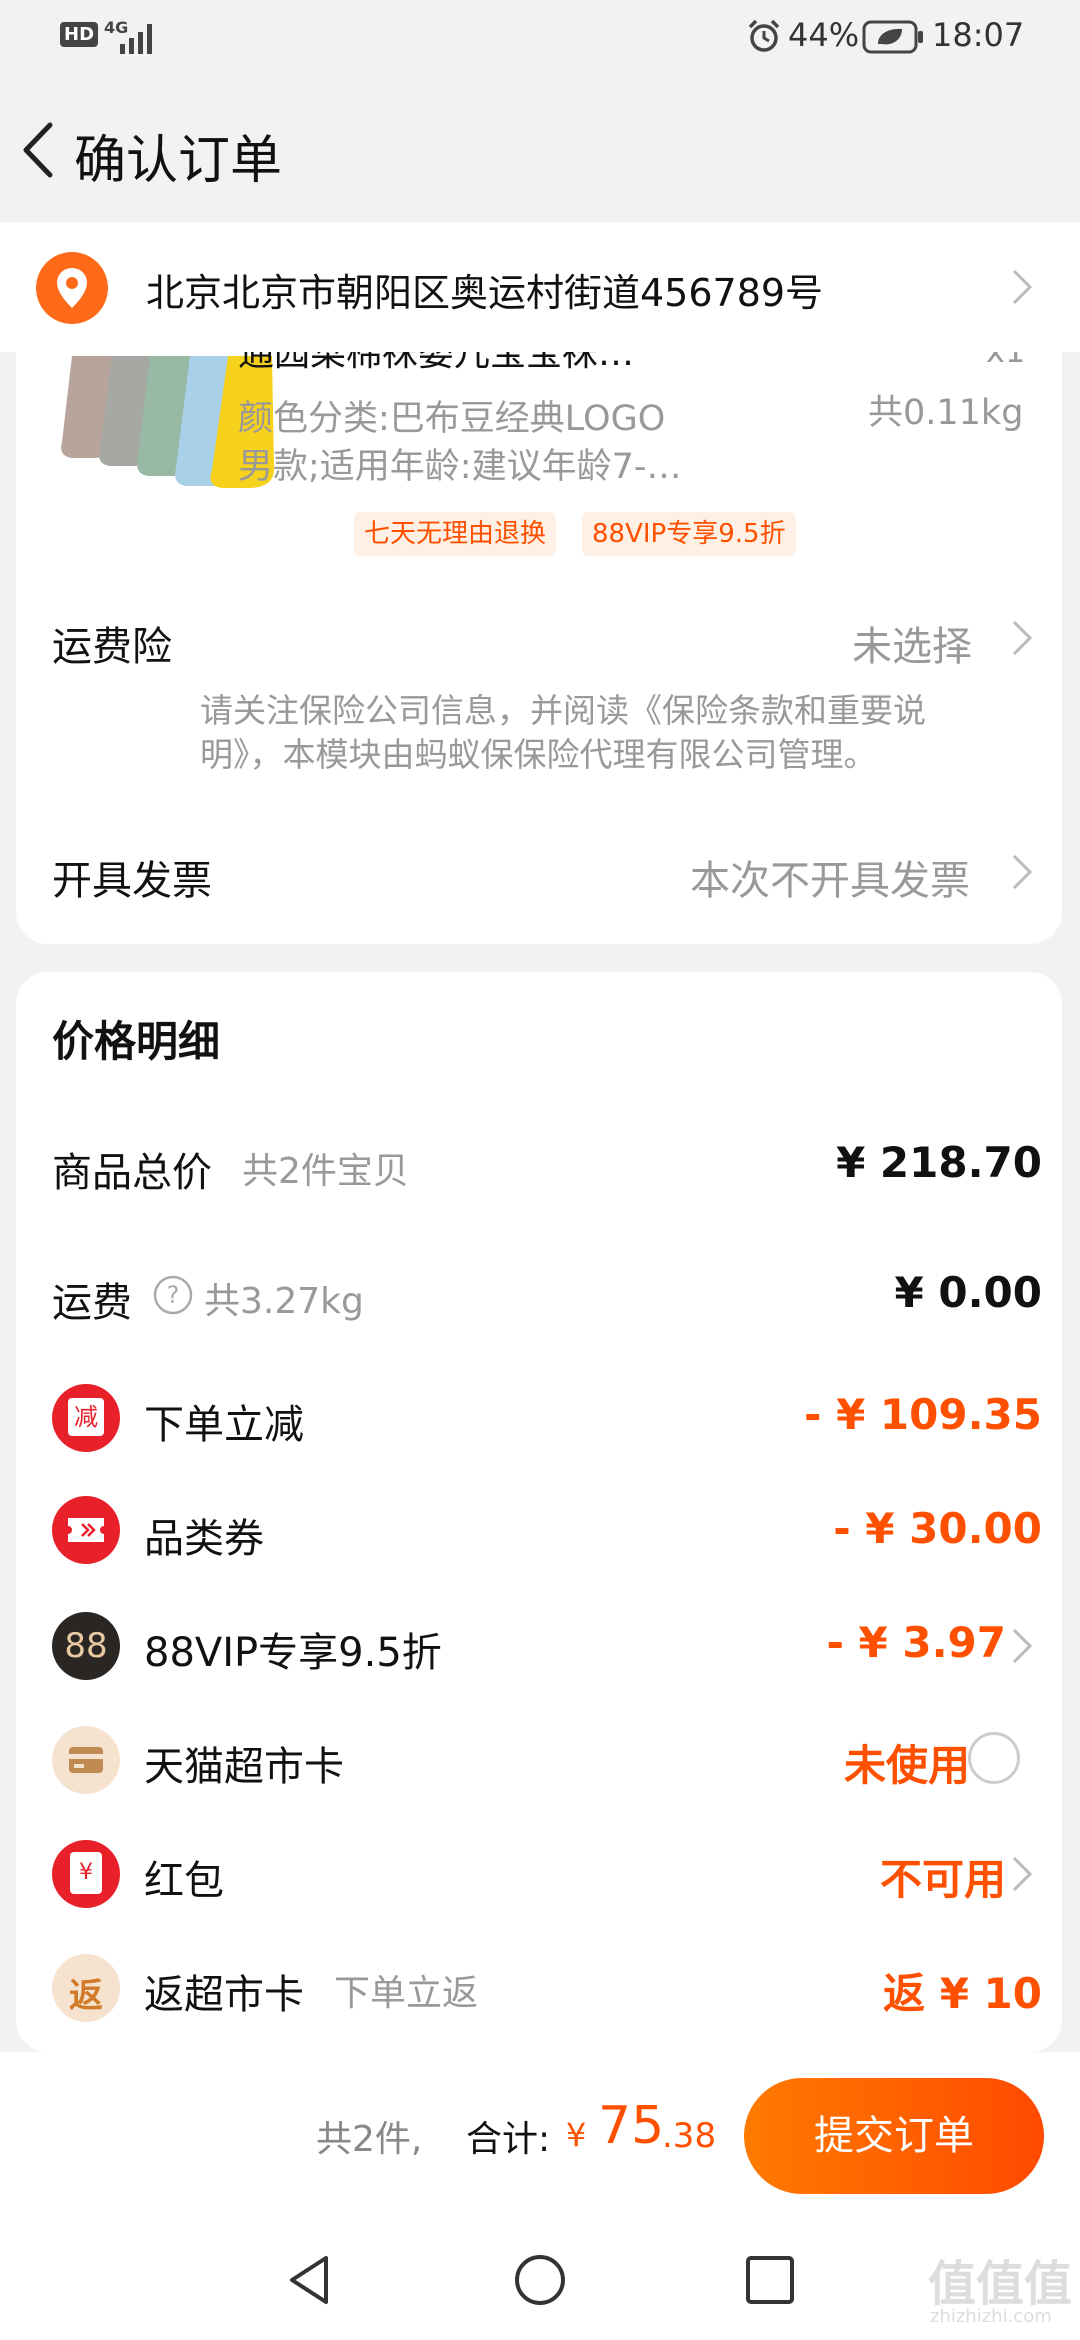 The height and width of the screenshot is (2340, 1080). Describe the element at coordinates (540, 150) in the screenshot. I see `header: 确认订单` at that location.